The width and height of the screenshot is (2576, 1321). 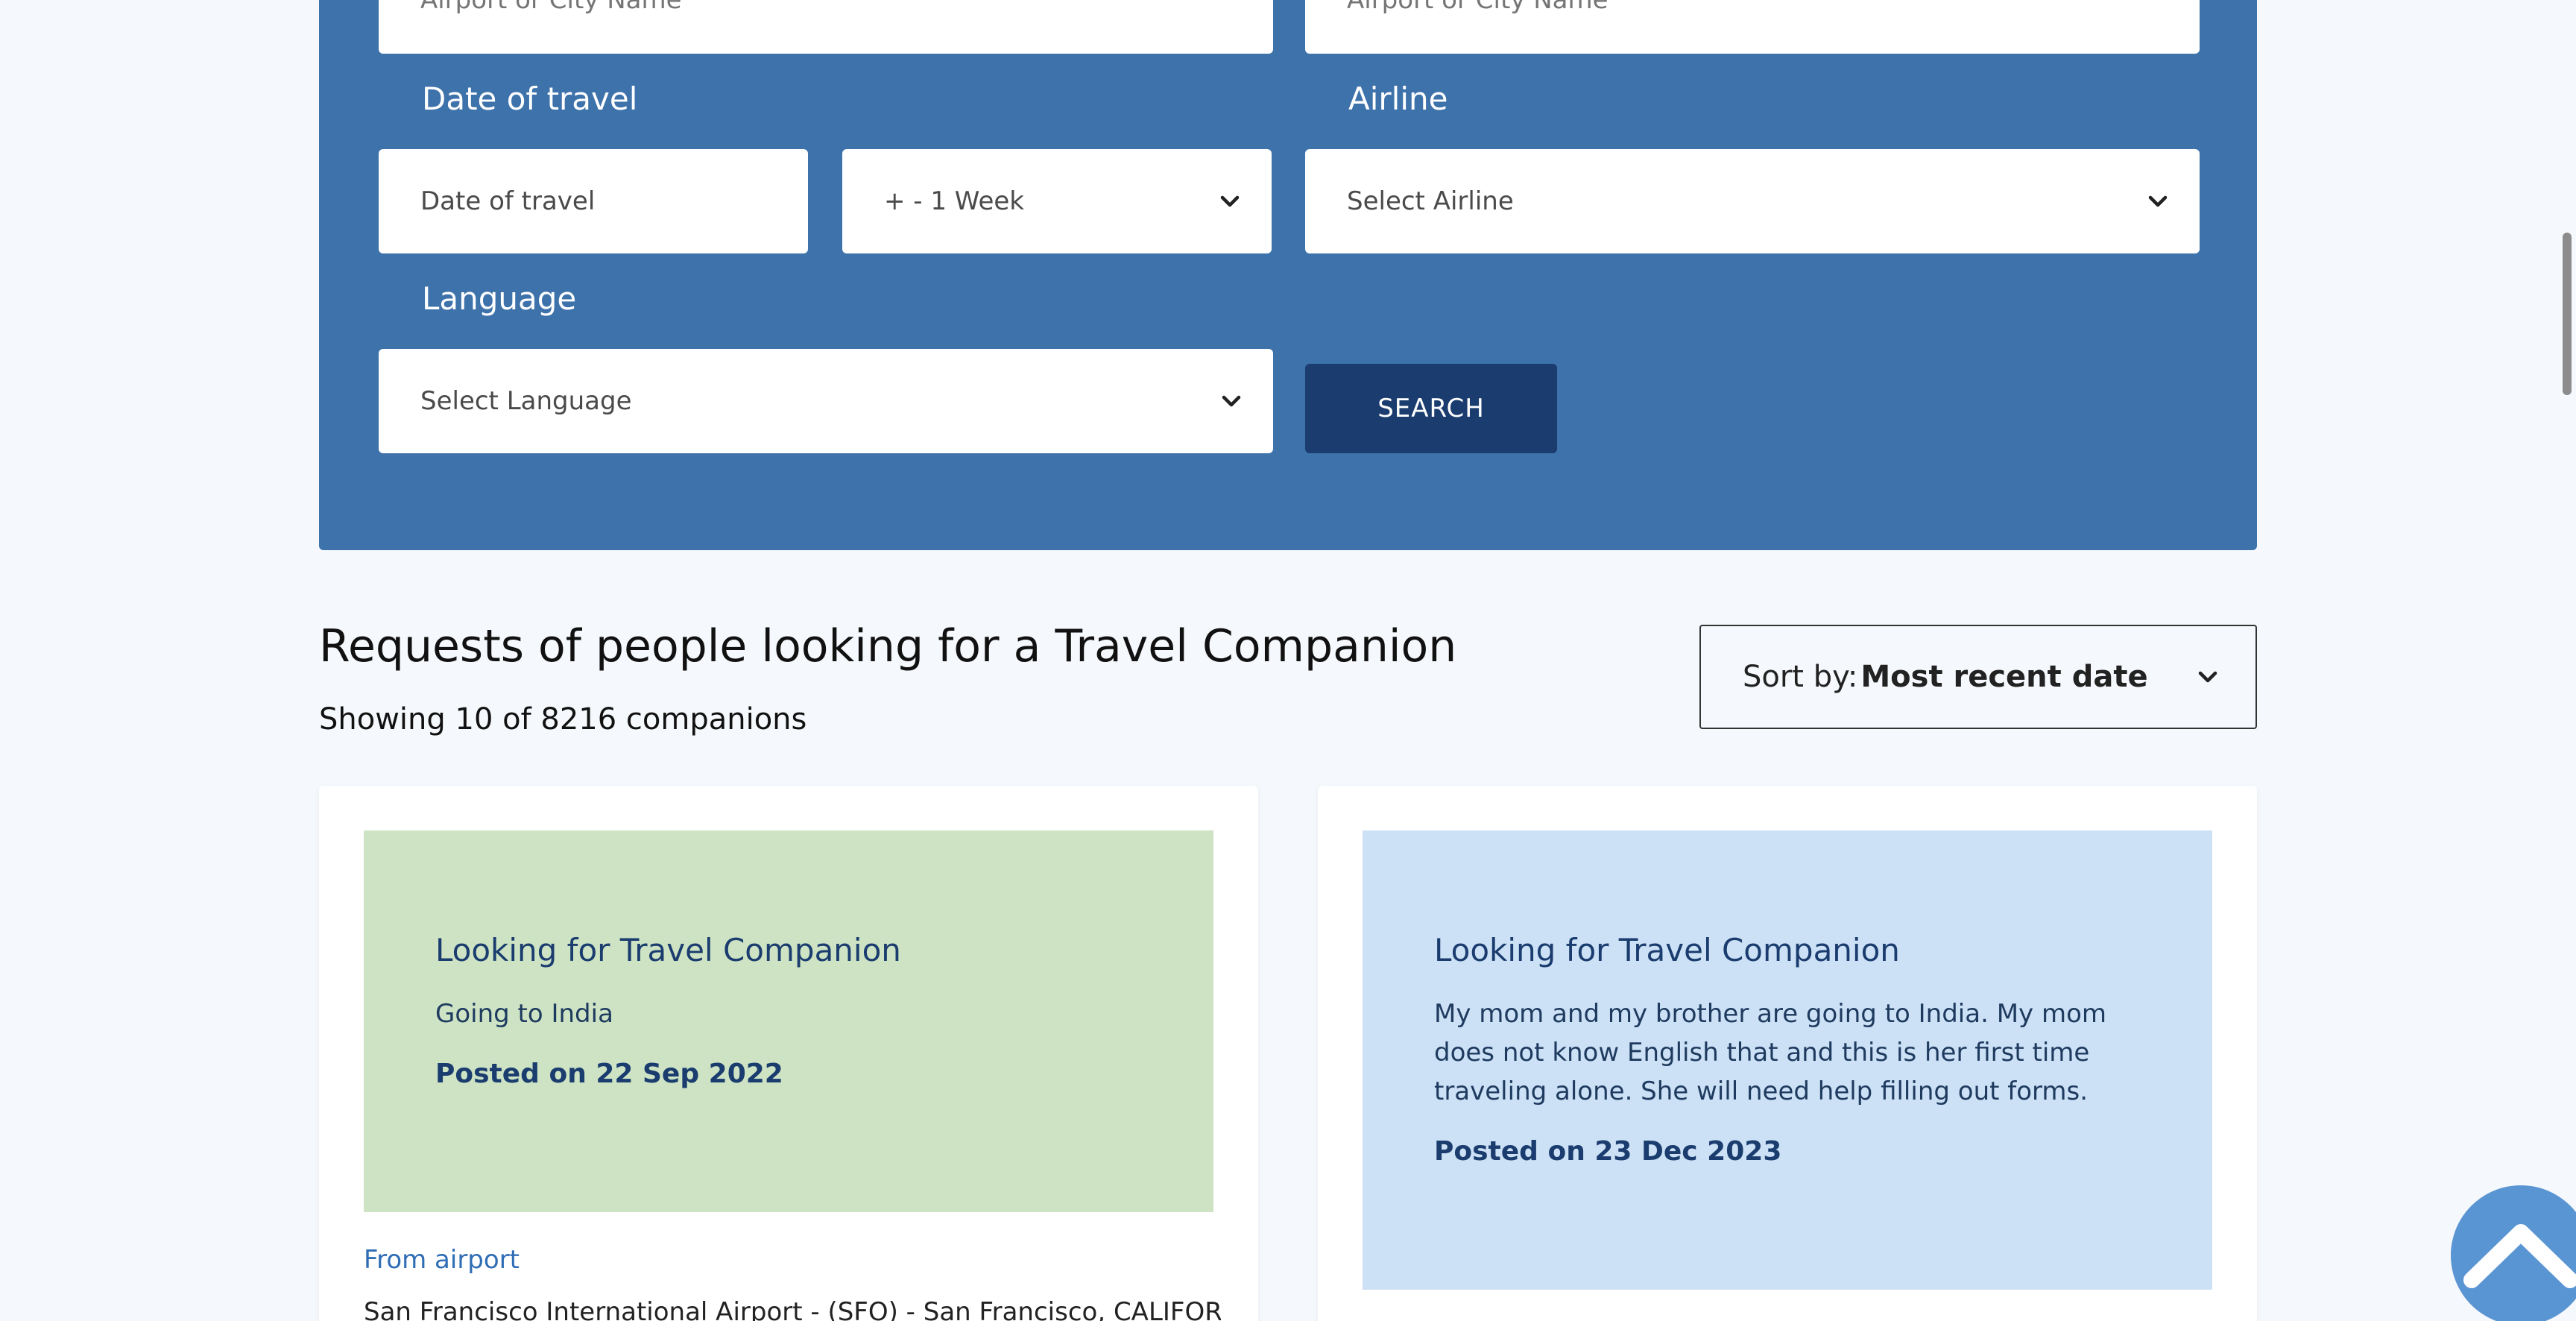 What do you see at coordinates (1431, 408) in the screenshot?
I see `search-button: SEARCH` at bounding box center [1431, 408].